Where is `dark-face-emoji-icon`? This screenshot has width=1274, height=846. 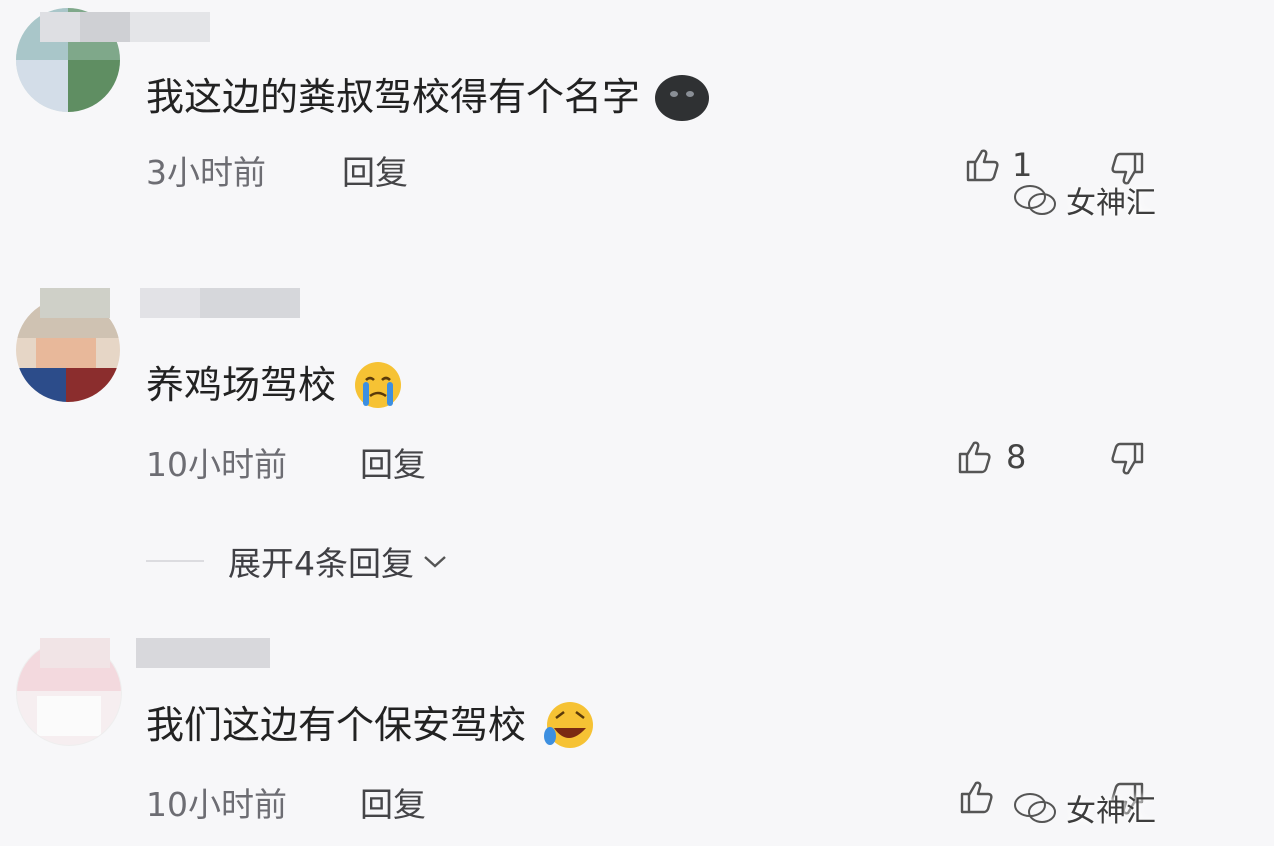
dark-face-emoji-icon is located at coordinates (682, 98).